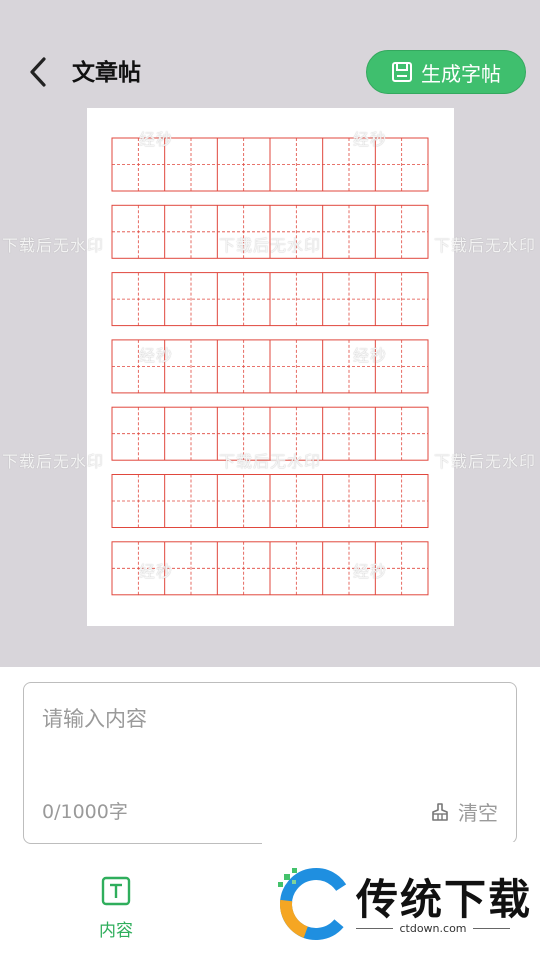 The image size is (540, 960). What do you see at coordinates (402, 72) in the screenshot?
I see `save-icon` at bounding box center [402, 72].